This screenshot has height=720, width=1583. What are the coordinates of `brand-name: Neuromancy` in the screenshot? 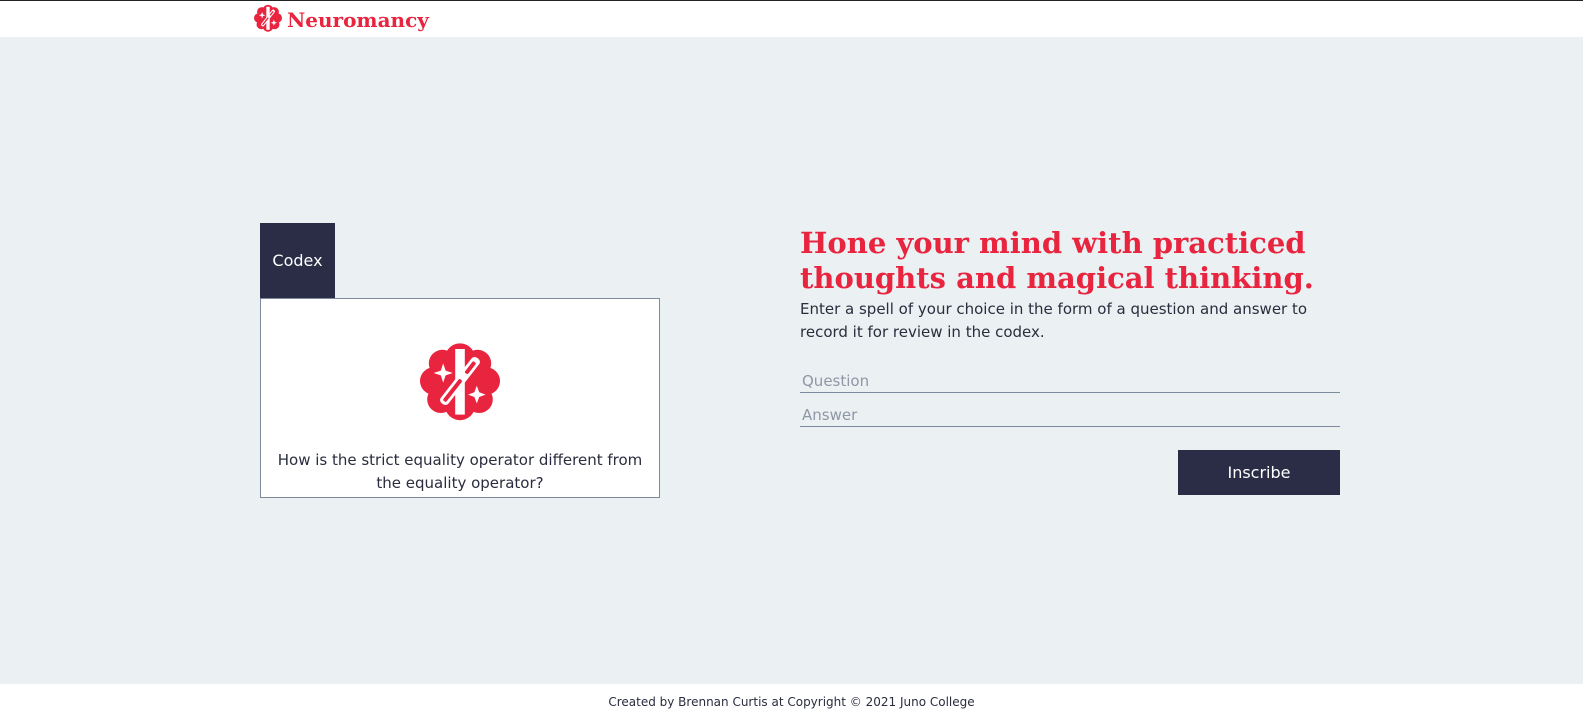 It's located at (358, 20).